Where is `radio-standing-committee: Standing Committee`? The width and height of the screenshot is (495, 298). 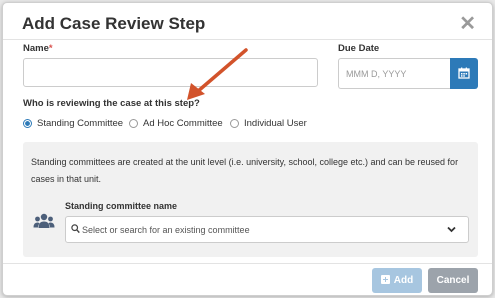
radio-standing-committee: Standing Committee is located at coordinates (73, 123).